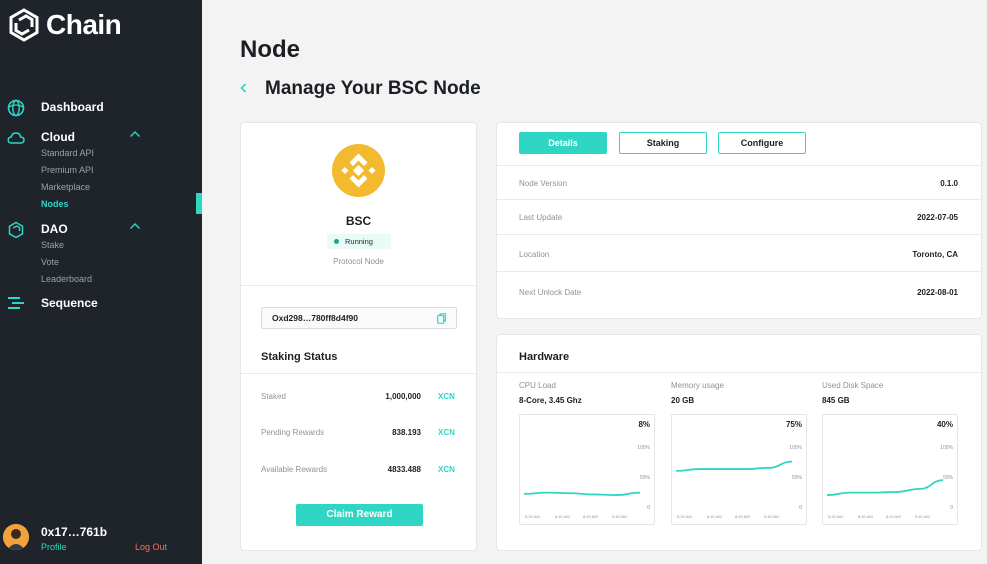 The height and width of the screenshot is (564, 987). I want to click on metric-cpu: CPU Load 8-Core, 3.45 Ghz, so click(589, 393).